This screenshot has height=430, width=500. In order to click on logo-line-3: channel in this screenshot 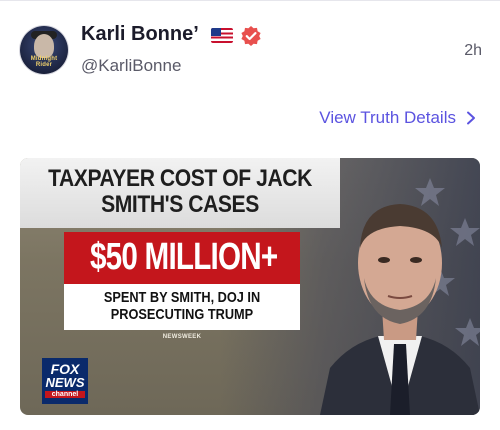, I will do `click(65, 394)`.